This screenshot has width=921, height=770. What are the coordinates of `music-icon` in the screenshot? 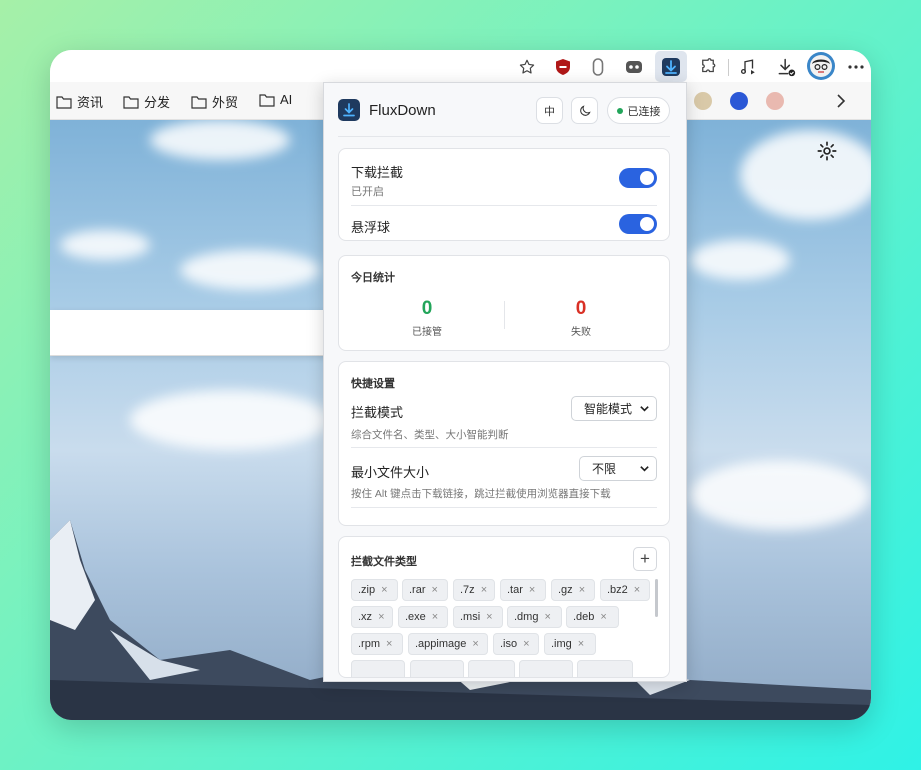 It's located at (748, 67).